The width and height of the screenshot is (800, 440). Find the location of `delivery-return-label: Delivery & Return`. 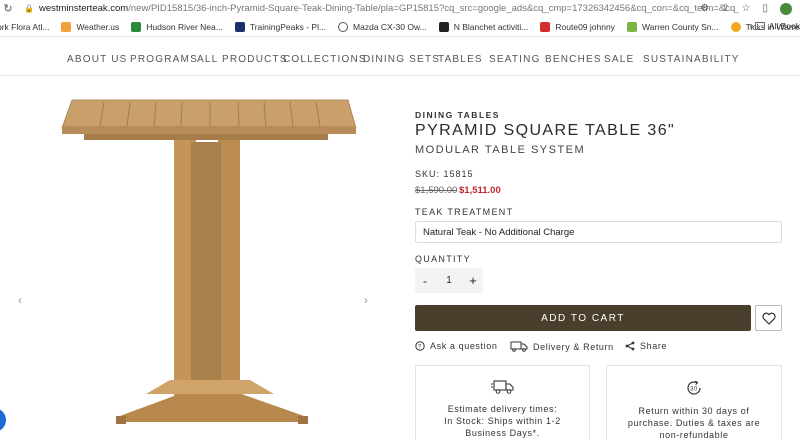

delivery-return-label: Delivery & Return is located at coordinates (573, 346).